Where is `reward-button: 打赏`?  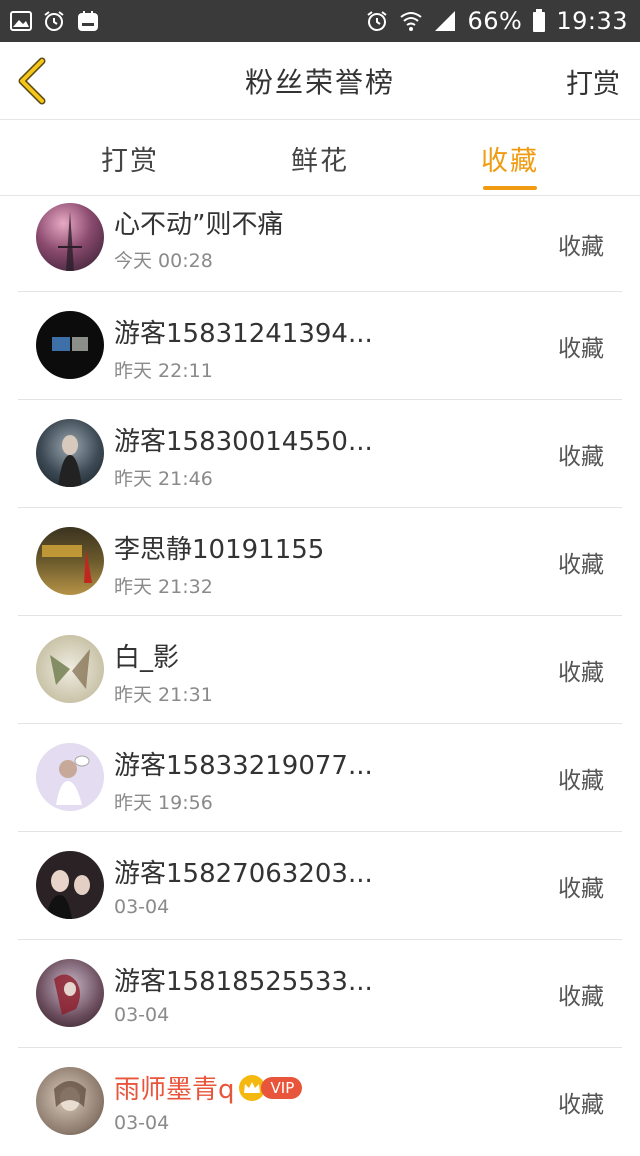
reward-button: 打赏 is located at coordinates (593, 81).